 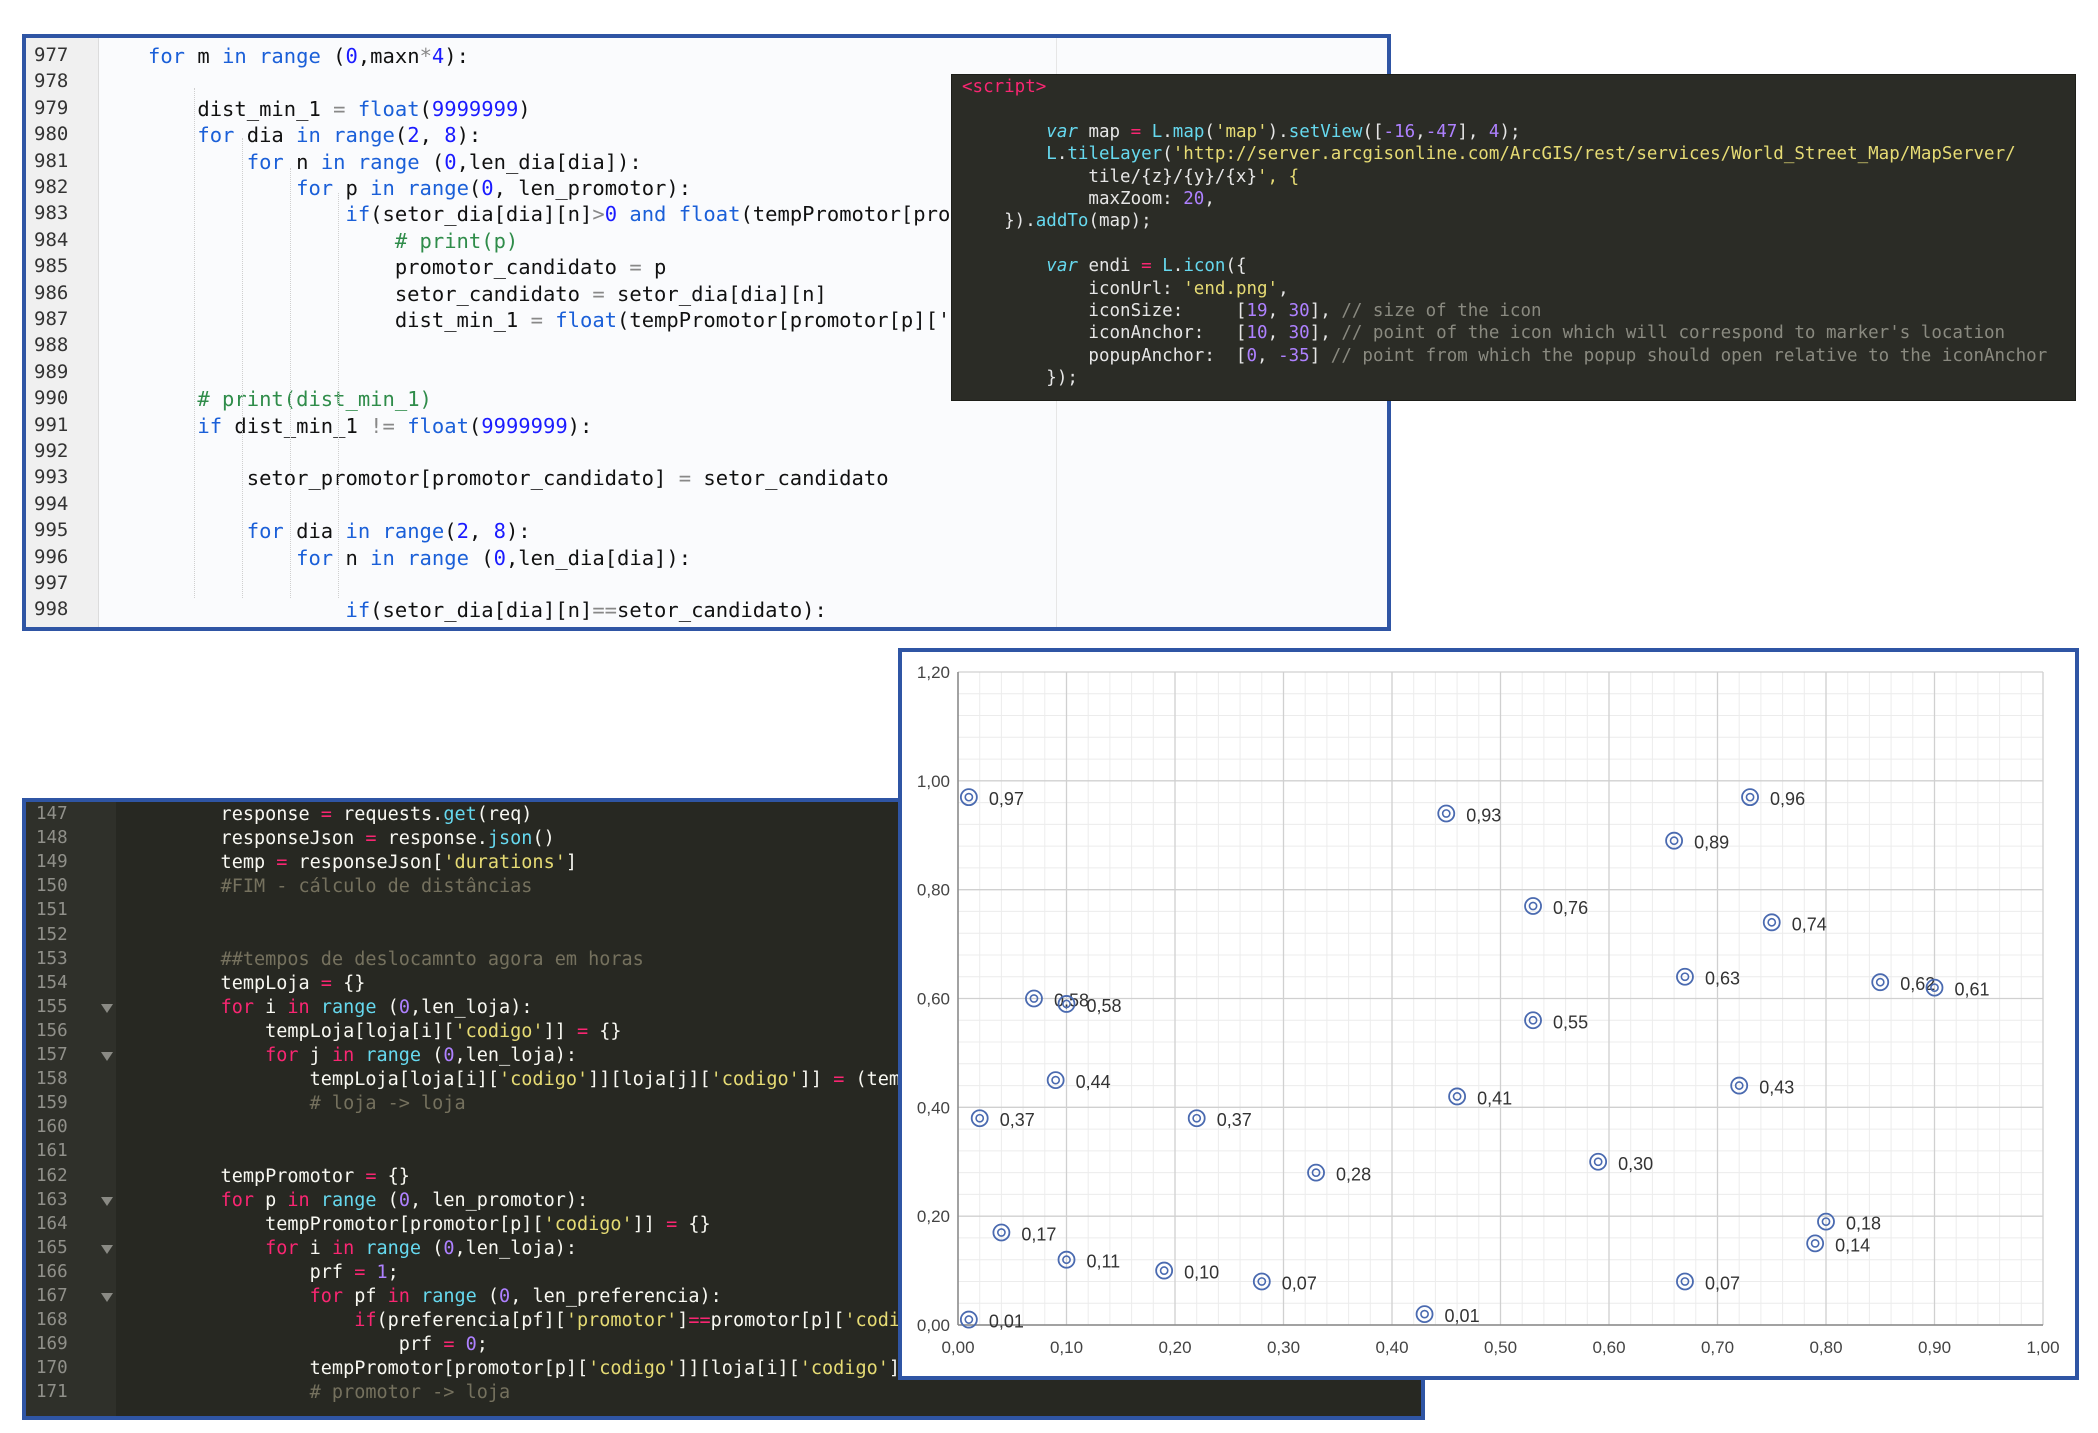 I want to click on line-number: 159, so click(x=52, y=1103).